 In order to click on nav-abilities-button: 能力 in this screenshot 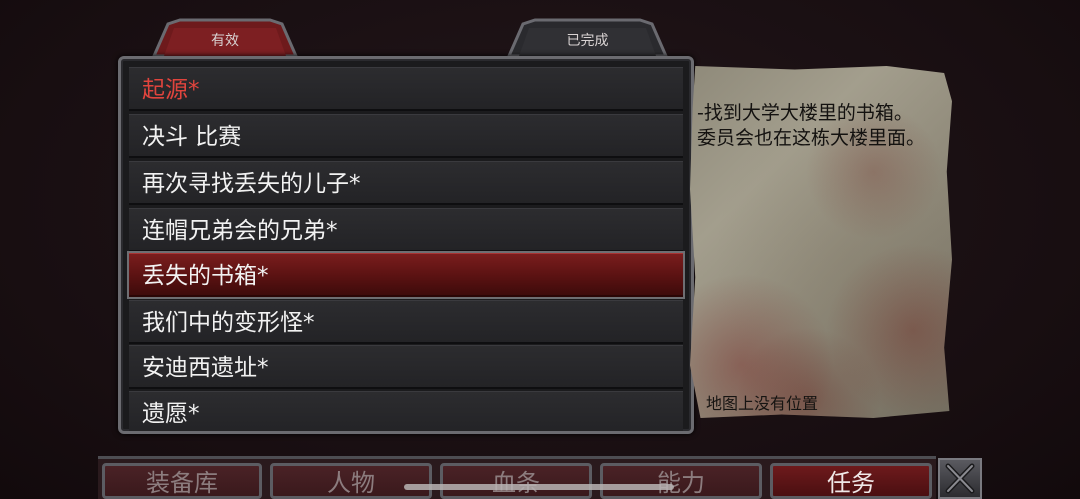, I will do `click(681, 481)`.